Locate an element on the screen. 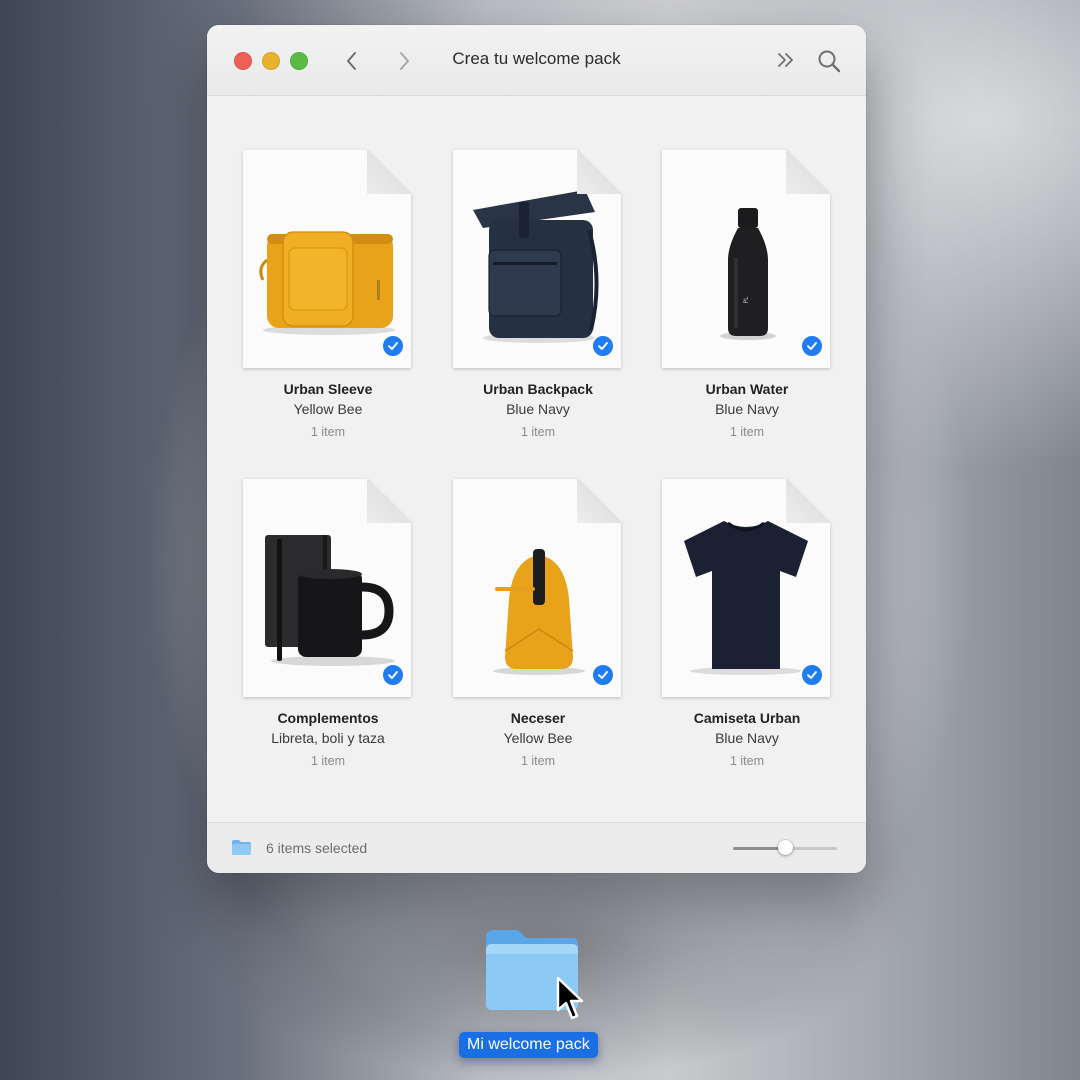 This screenshot has height=1080, width=1080. magnifier-icon is located at coordinates (829, 61).